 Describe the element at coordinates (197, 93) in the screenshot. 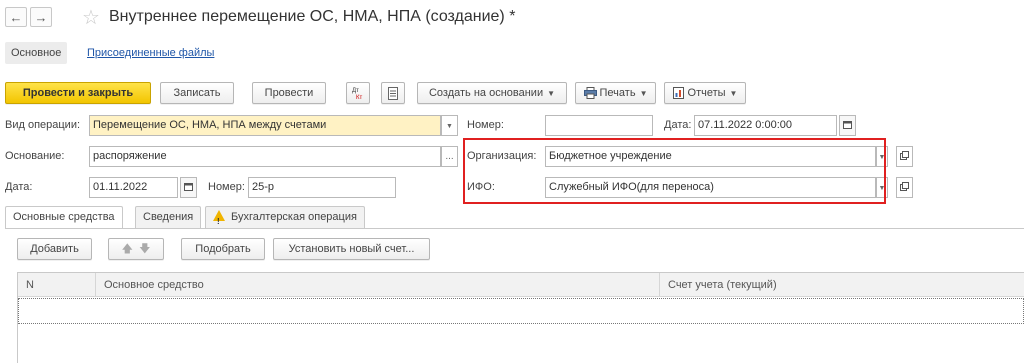

I see `save-button: Записать` at that location.